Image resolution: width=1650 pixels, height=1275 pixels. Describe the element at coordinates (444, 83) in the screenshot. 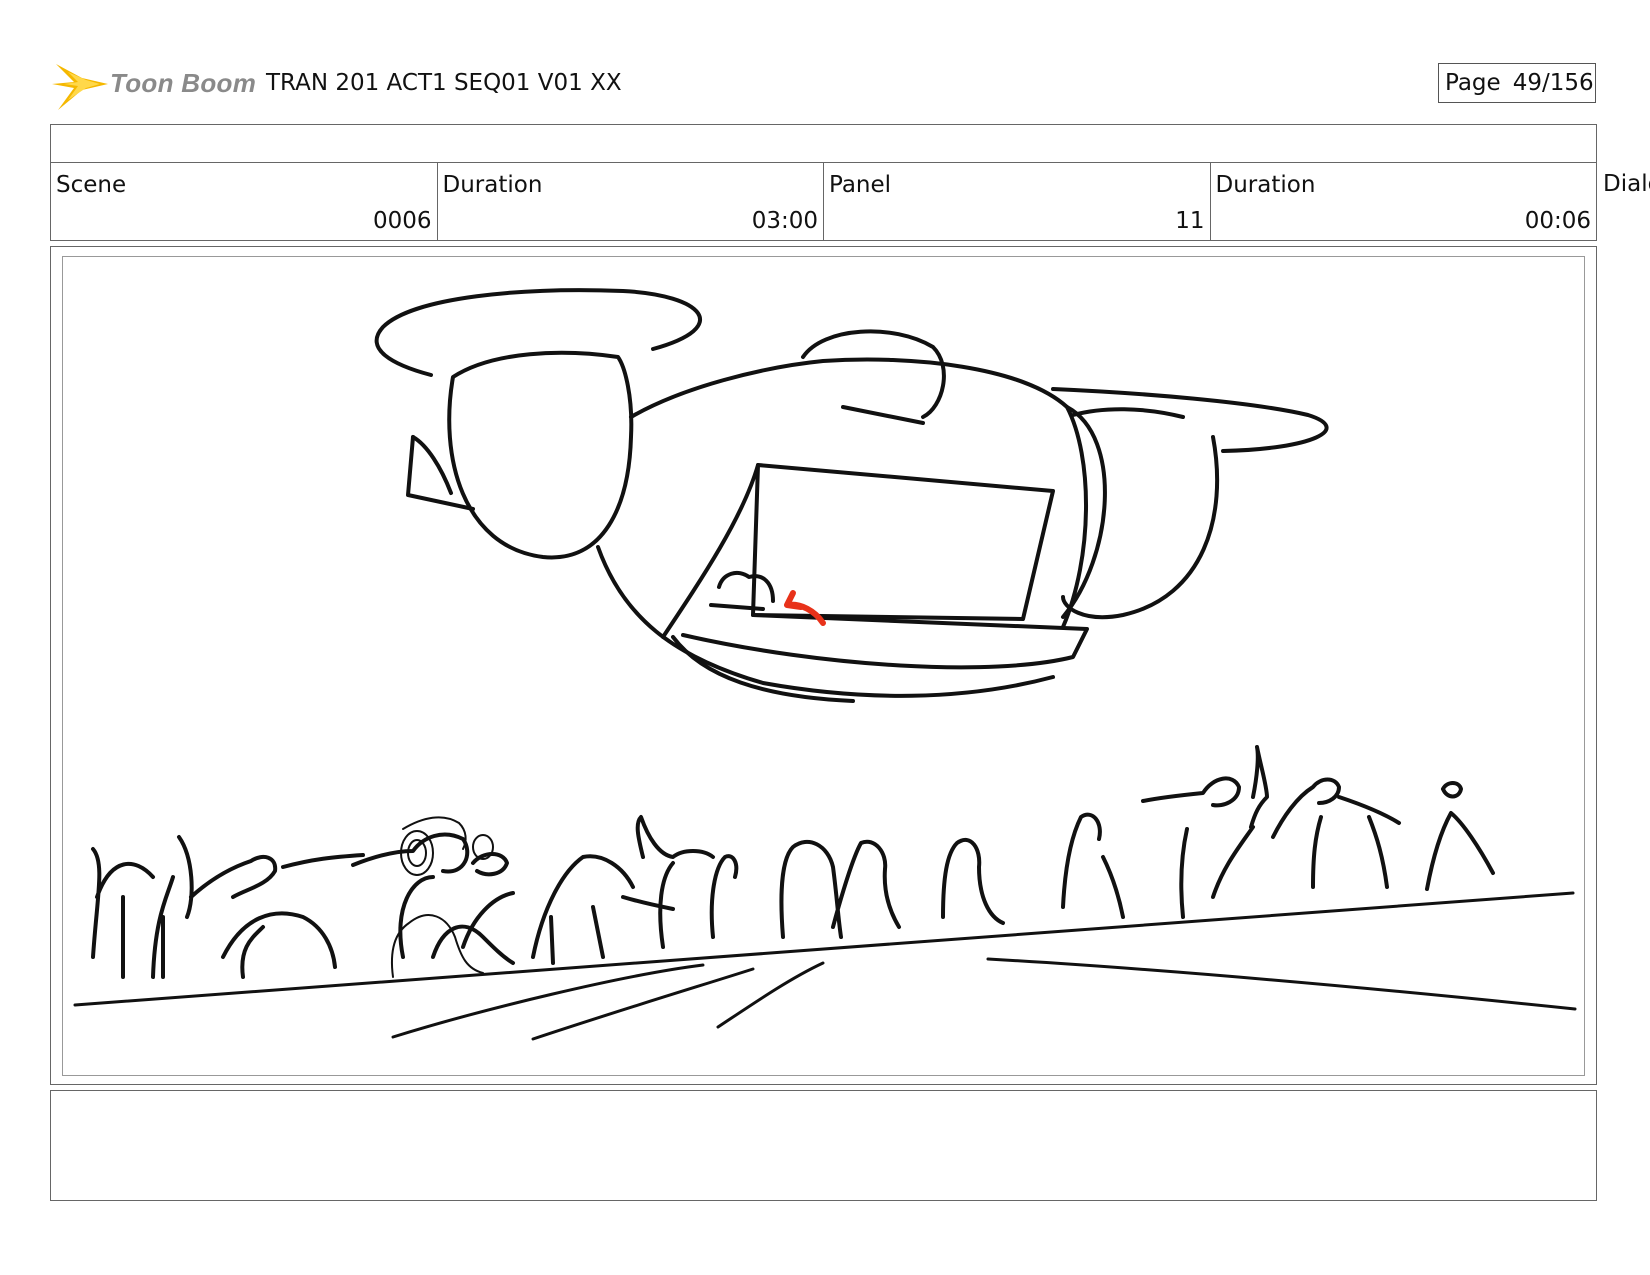

I see `document-title: TRAN 201 ACT1 SEQ01 V01 XX` at that location.